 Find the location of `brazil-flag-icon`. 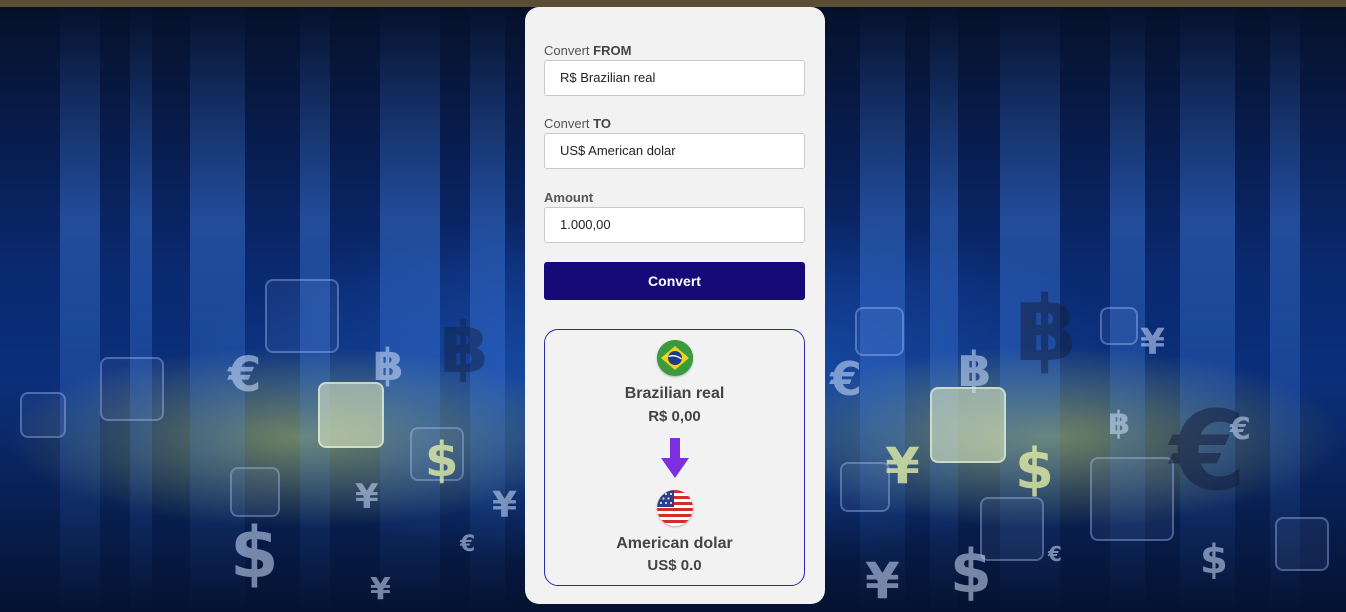

brazil-flag-icon is located at coordinates (675, 358).